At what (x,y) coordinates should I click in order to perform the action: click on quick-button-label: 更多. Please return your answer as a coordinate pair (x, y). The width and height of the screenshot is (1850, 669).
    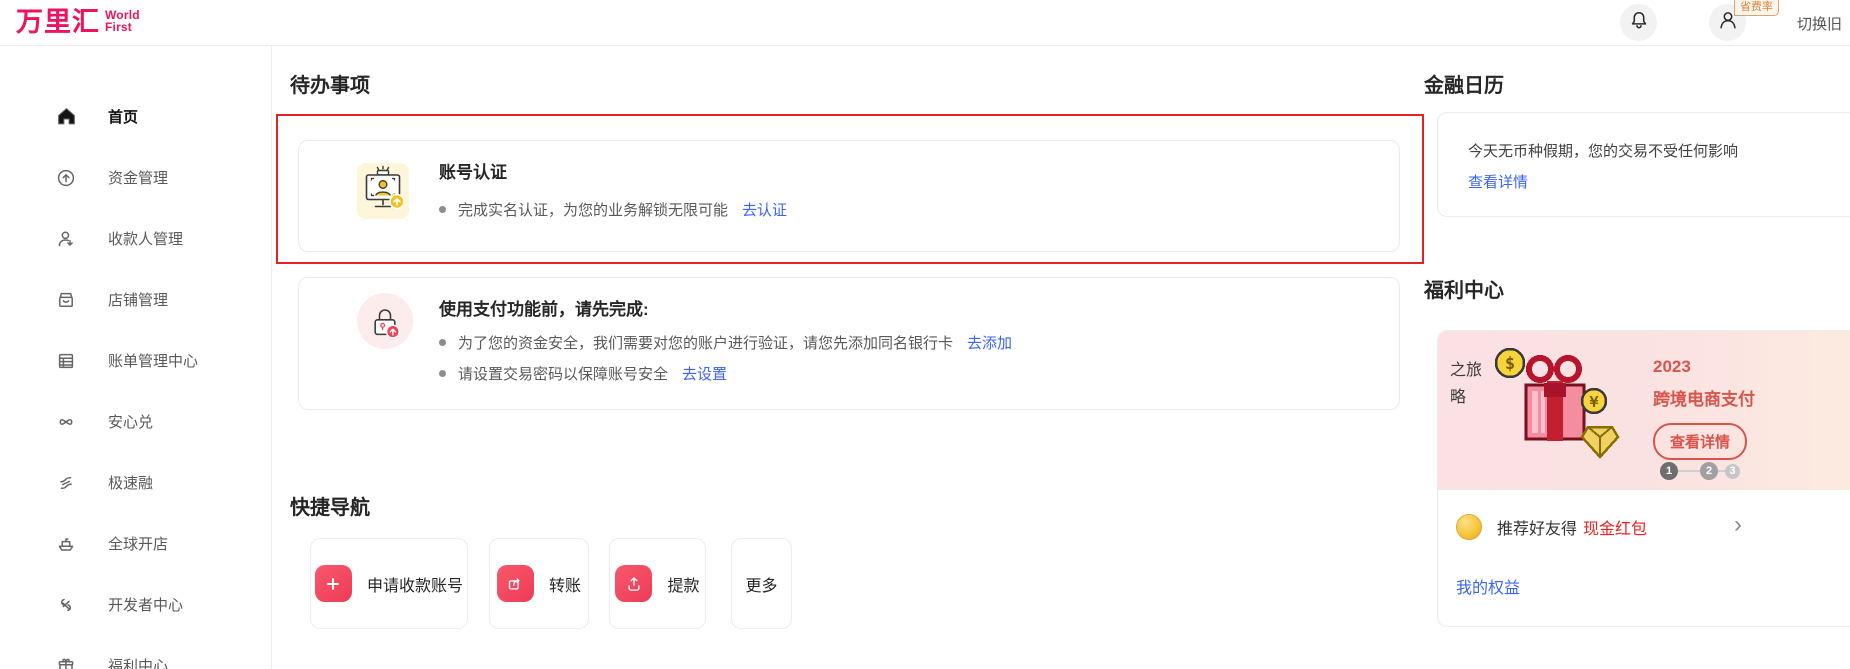
    Looking at the image, I should click on (761, 586).